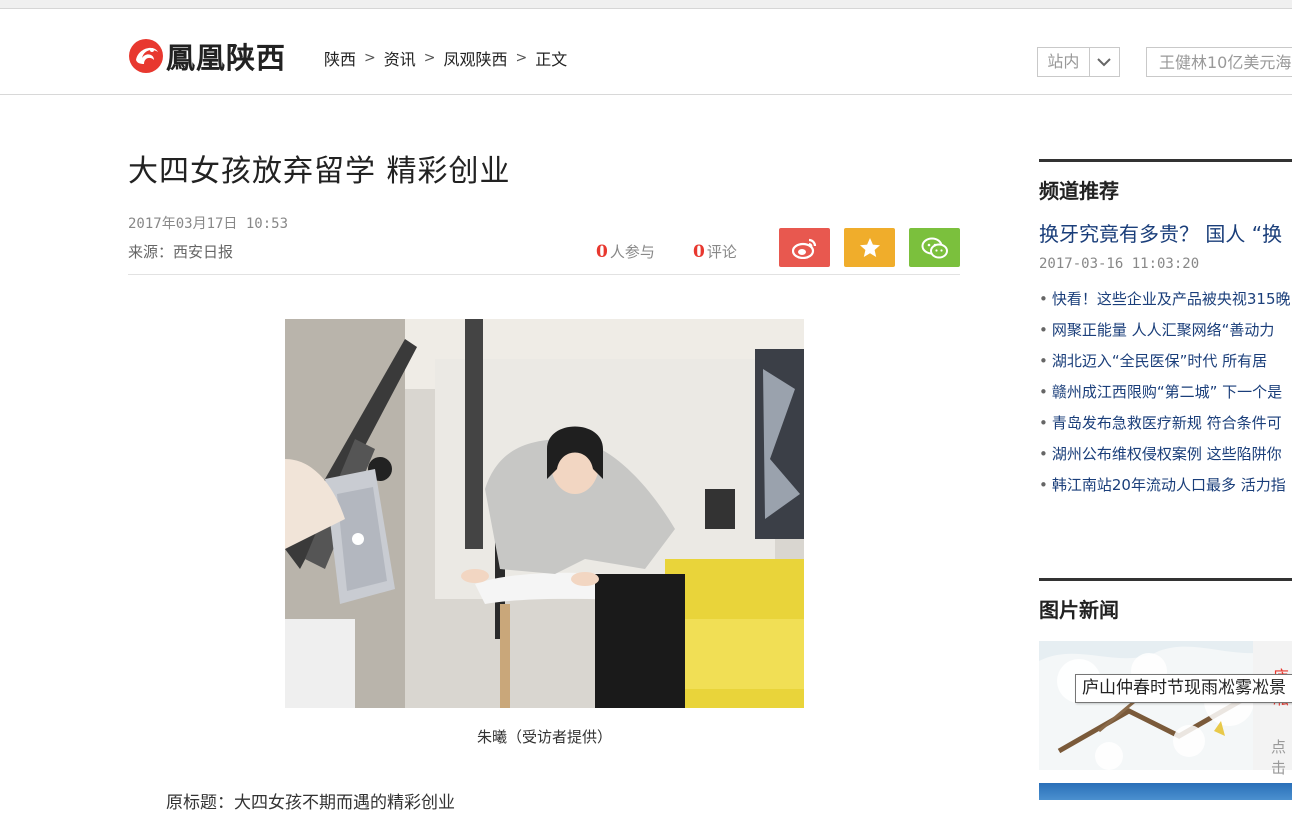 This screenshot has height=813, width=1292. What do you see at coordinates (1079, 191) in the screenshot?
I see `channel-recommend-heading: 频道推荐` at bounding box center [1079, 191].